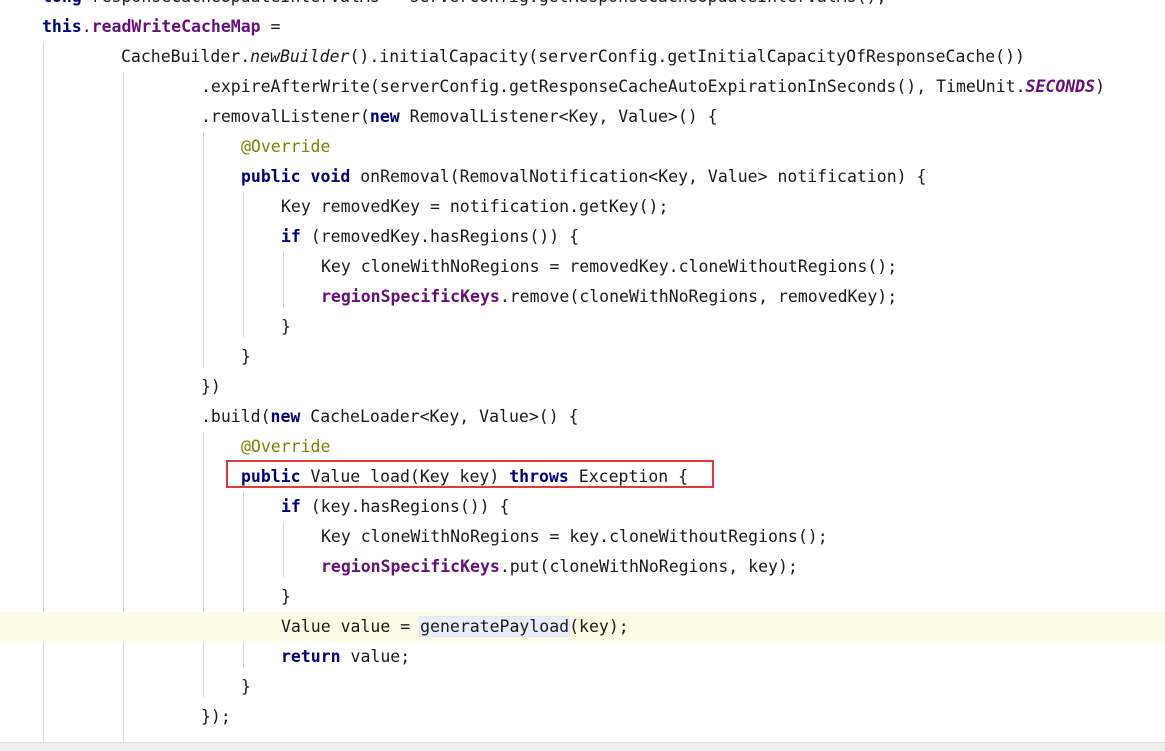 The image size is (1165, 751). What do you see at coordinates (495, 626) in the screenshot?
I see `highlighted-identifier: generatePayload` at bounding box center [495, 626].